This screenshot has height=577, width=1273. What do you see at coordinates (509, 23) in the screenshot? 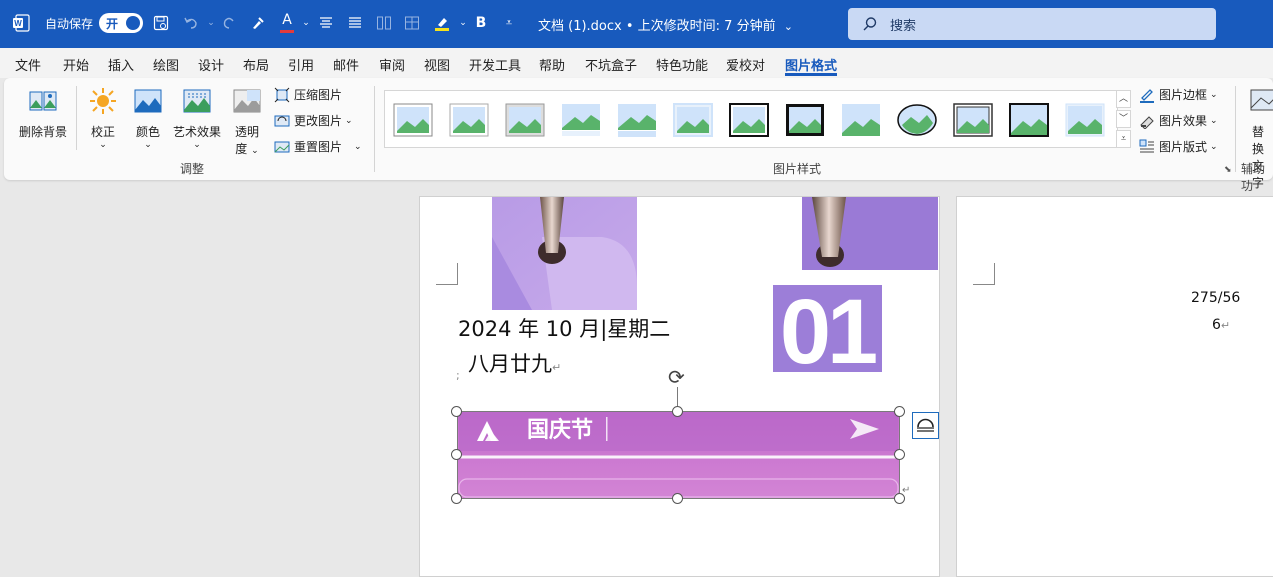
I see `customize-toolbar-icon: ⩡` at bounding box center [509, 23].